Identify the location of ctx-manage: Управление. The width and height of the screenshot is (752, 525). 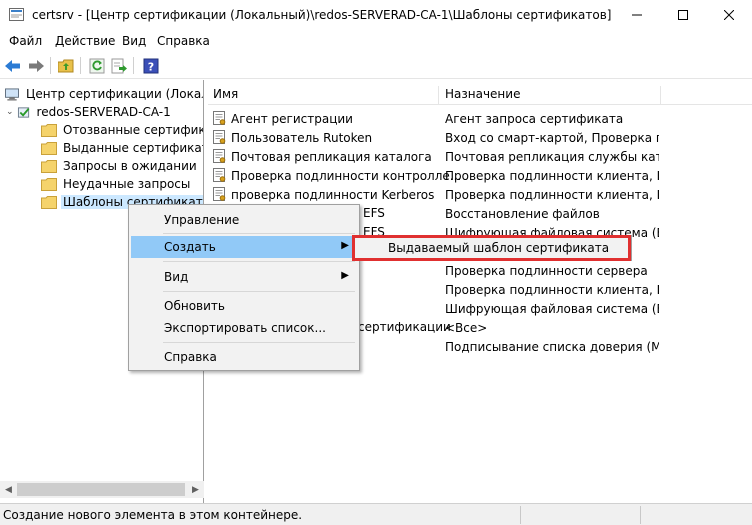
(244, 220).